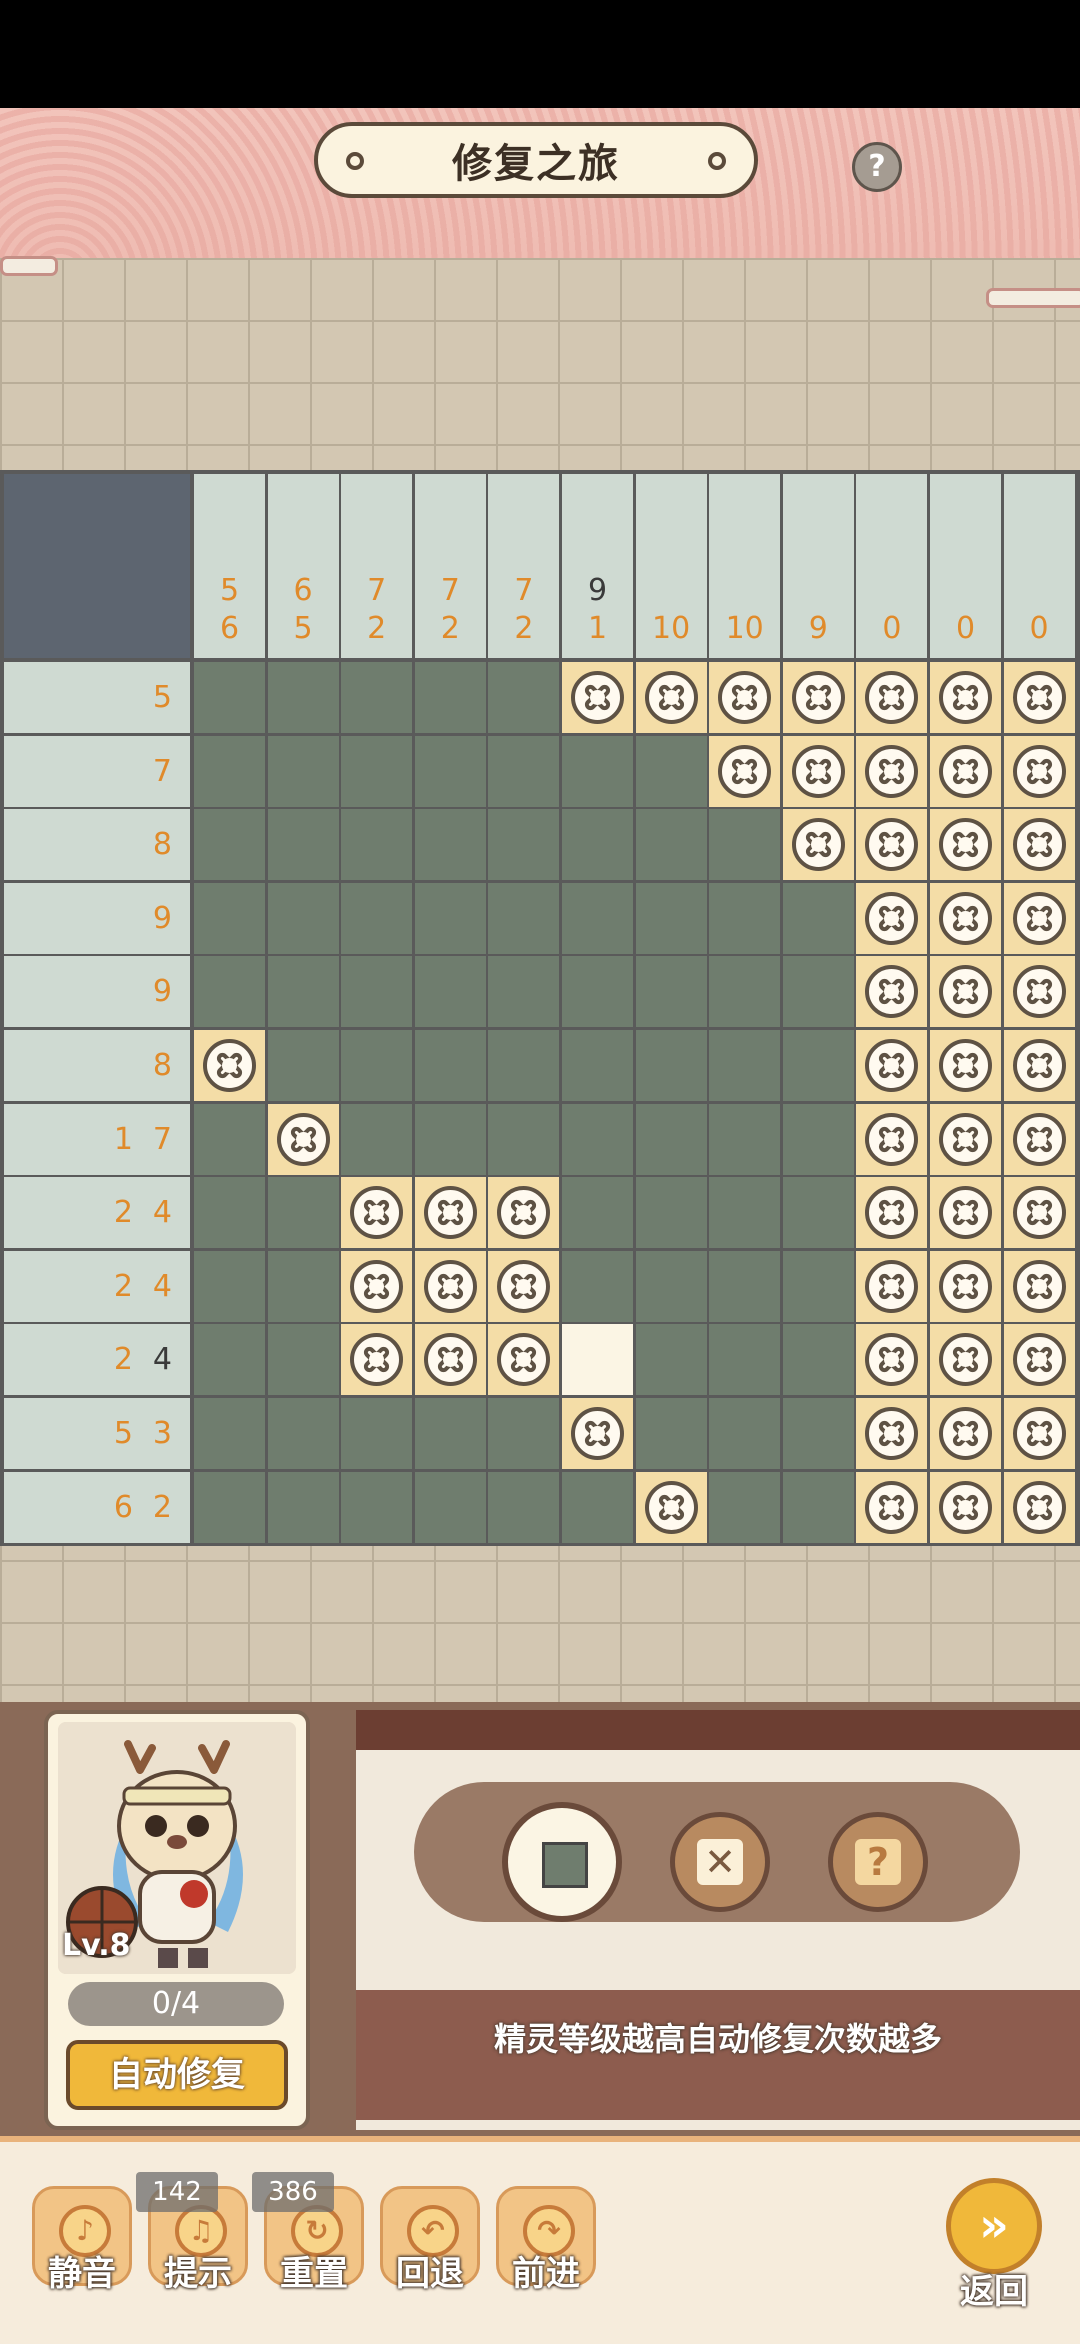 This screenshot has width=1080, height=2344. I want to click on question-tool-button: ?, so click(878, 1862).